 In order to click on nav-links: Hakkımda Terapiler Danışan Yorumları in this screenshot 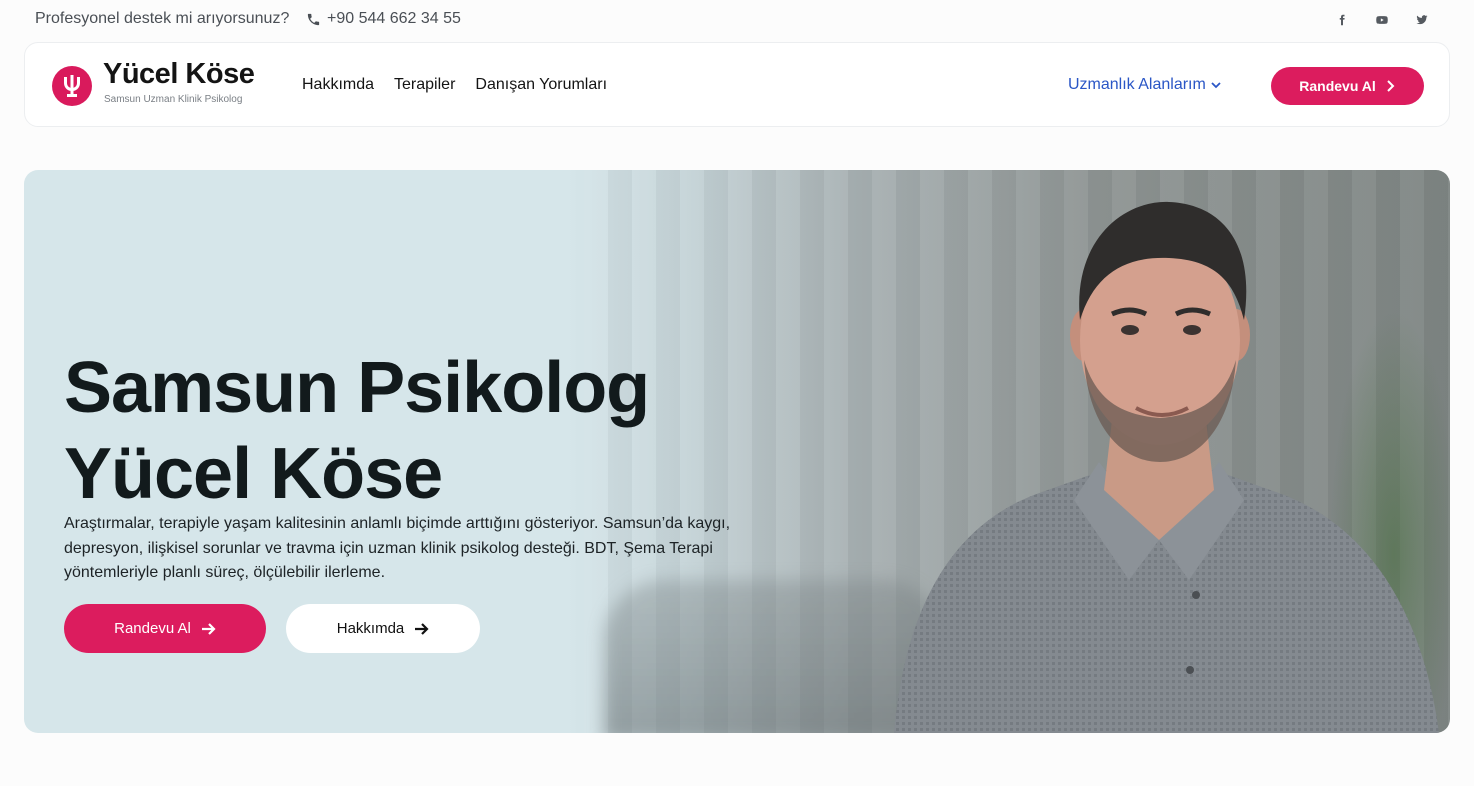, I will do `click(454, 85)`.